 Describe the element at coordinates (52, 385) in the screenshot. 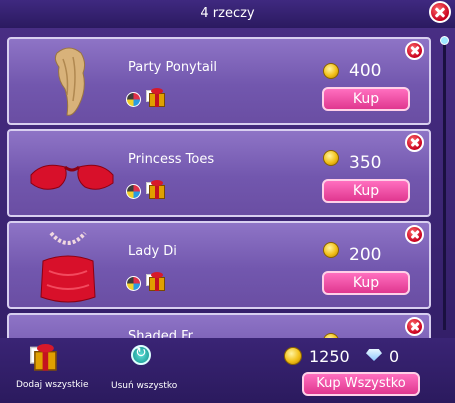

I see `add-all-label: Dodaj wszystkie` at that location.